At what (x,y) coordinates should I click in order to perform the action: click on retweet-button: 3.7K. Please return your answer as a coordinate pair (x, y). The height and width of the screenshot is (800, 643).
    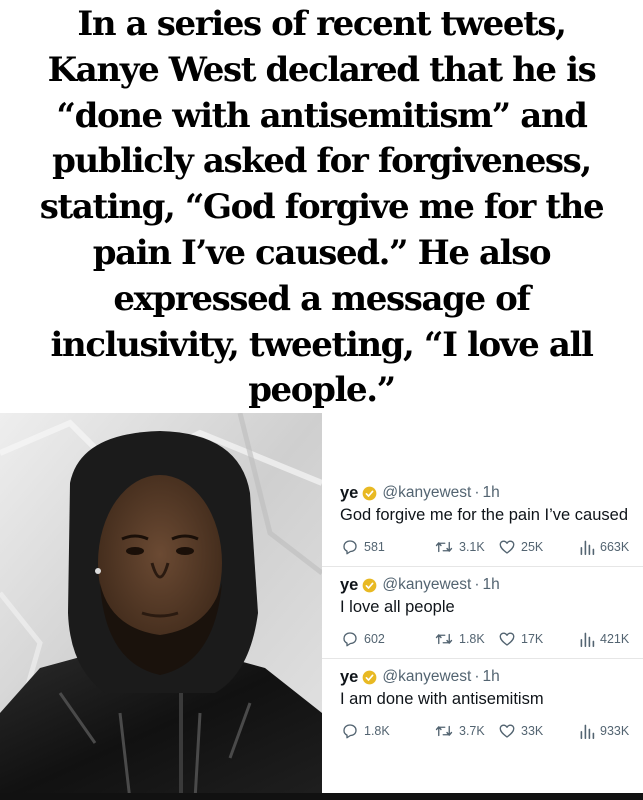
    Looking at the image, I should click on (459, 731).